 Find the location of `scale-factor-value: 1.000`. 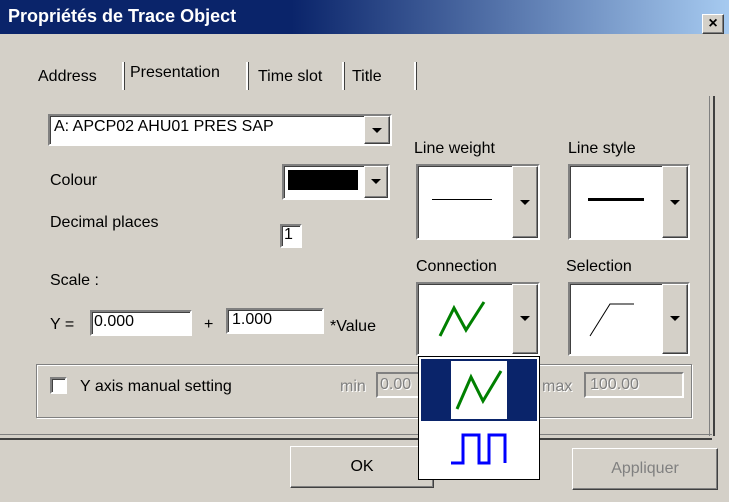

scale-factor-value: 1.000 is located at coordinates (252, 319).